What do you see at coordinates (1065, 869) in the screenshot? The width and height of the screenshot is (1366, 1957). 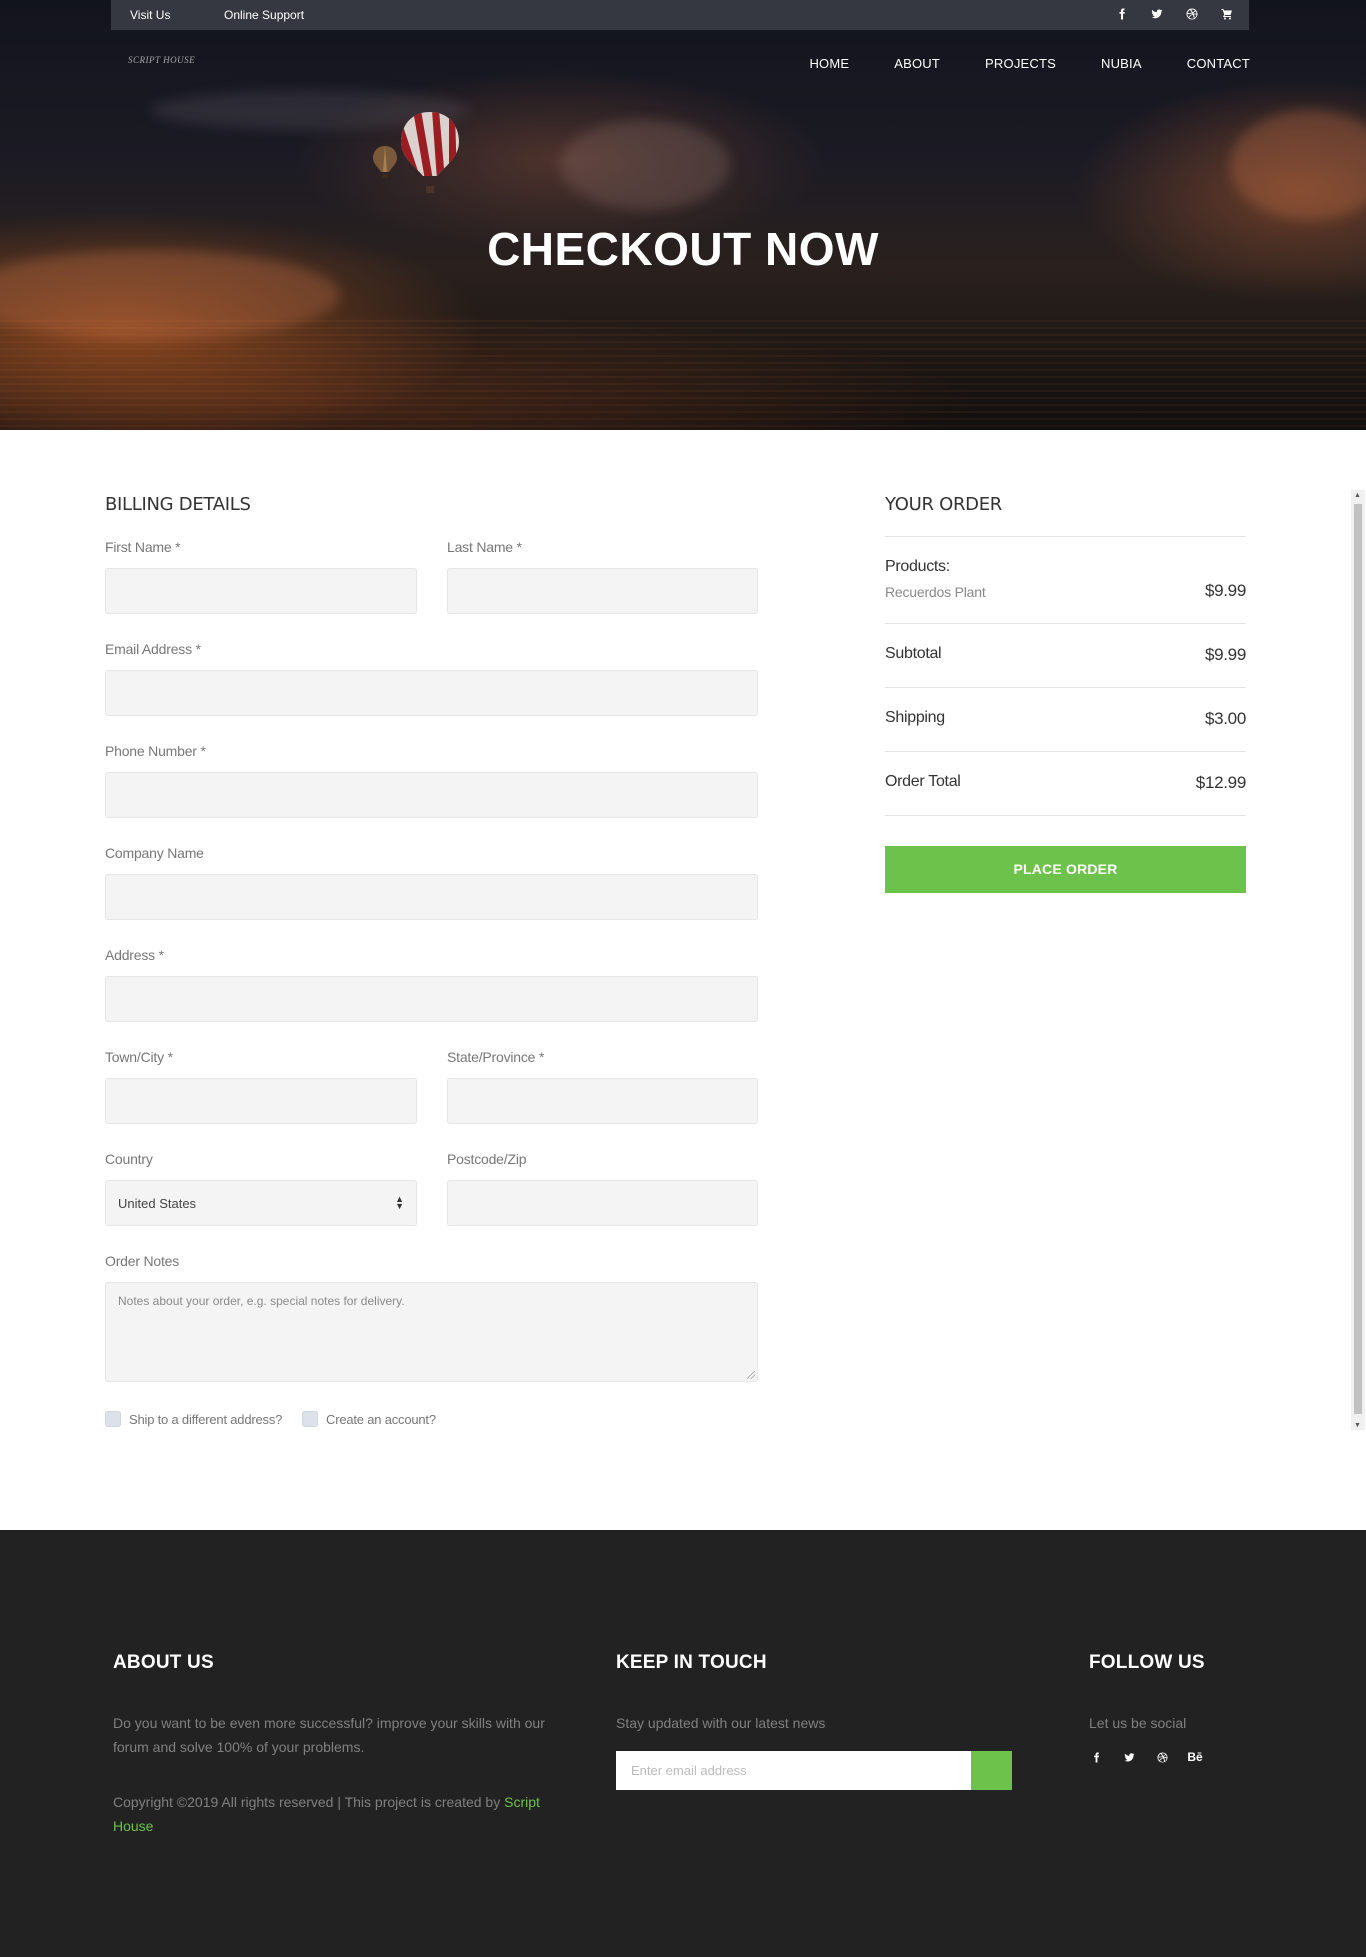 I see `place-order-button: PLACE ORDER` at bounding box center [1065, 869].